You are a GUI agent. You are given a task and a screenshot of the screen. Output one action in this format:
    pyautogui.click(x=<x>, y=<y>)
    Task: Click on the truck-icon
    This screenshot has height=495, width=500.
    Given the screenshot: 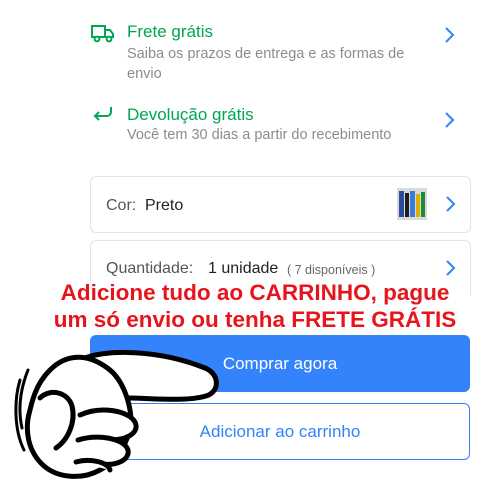 What is the action you would take?
    pyautogui.click(x=103, y=33)
    